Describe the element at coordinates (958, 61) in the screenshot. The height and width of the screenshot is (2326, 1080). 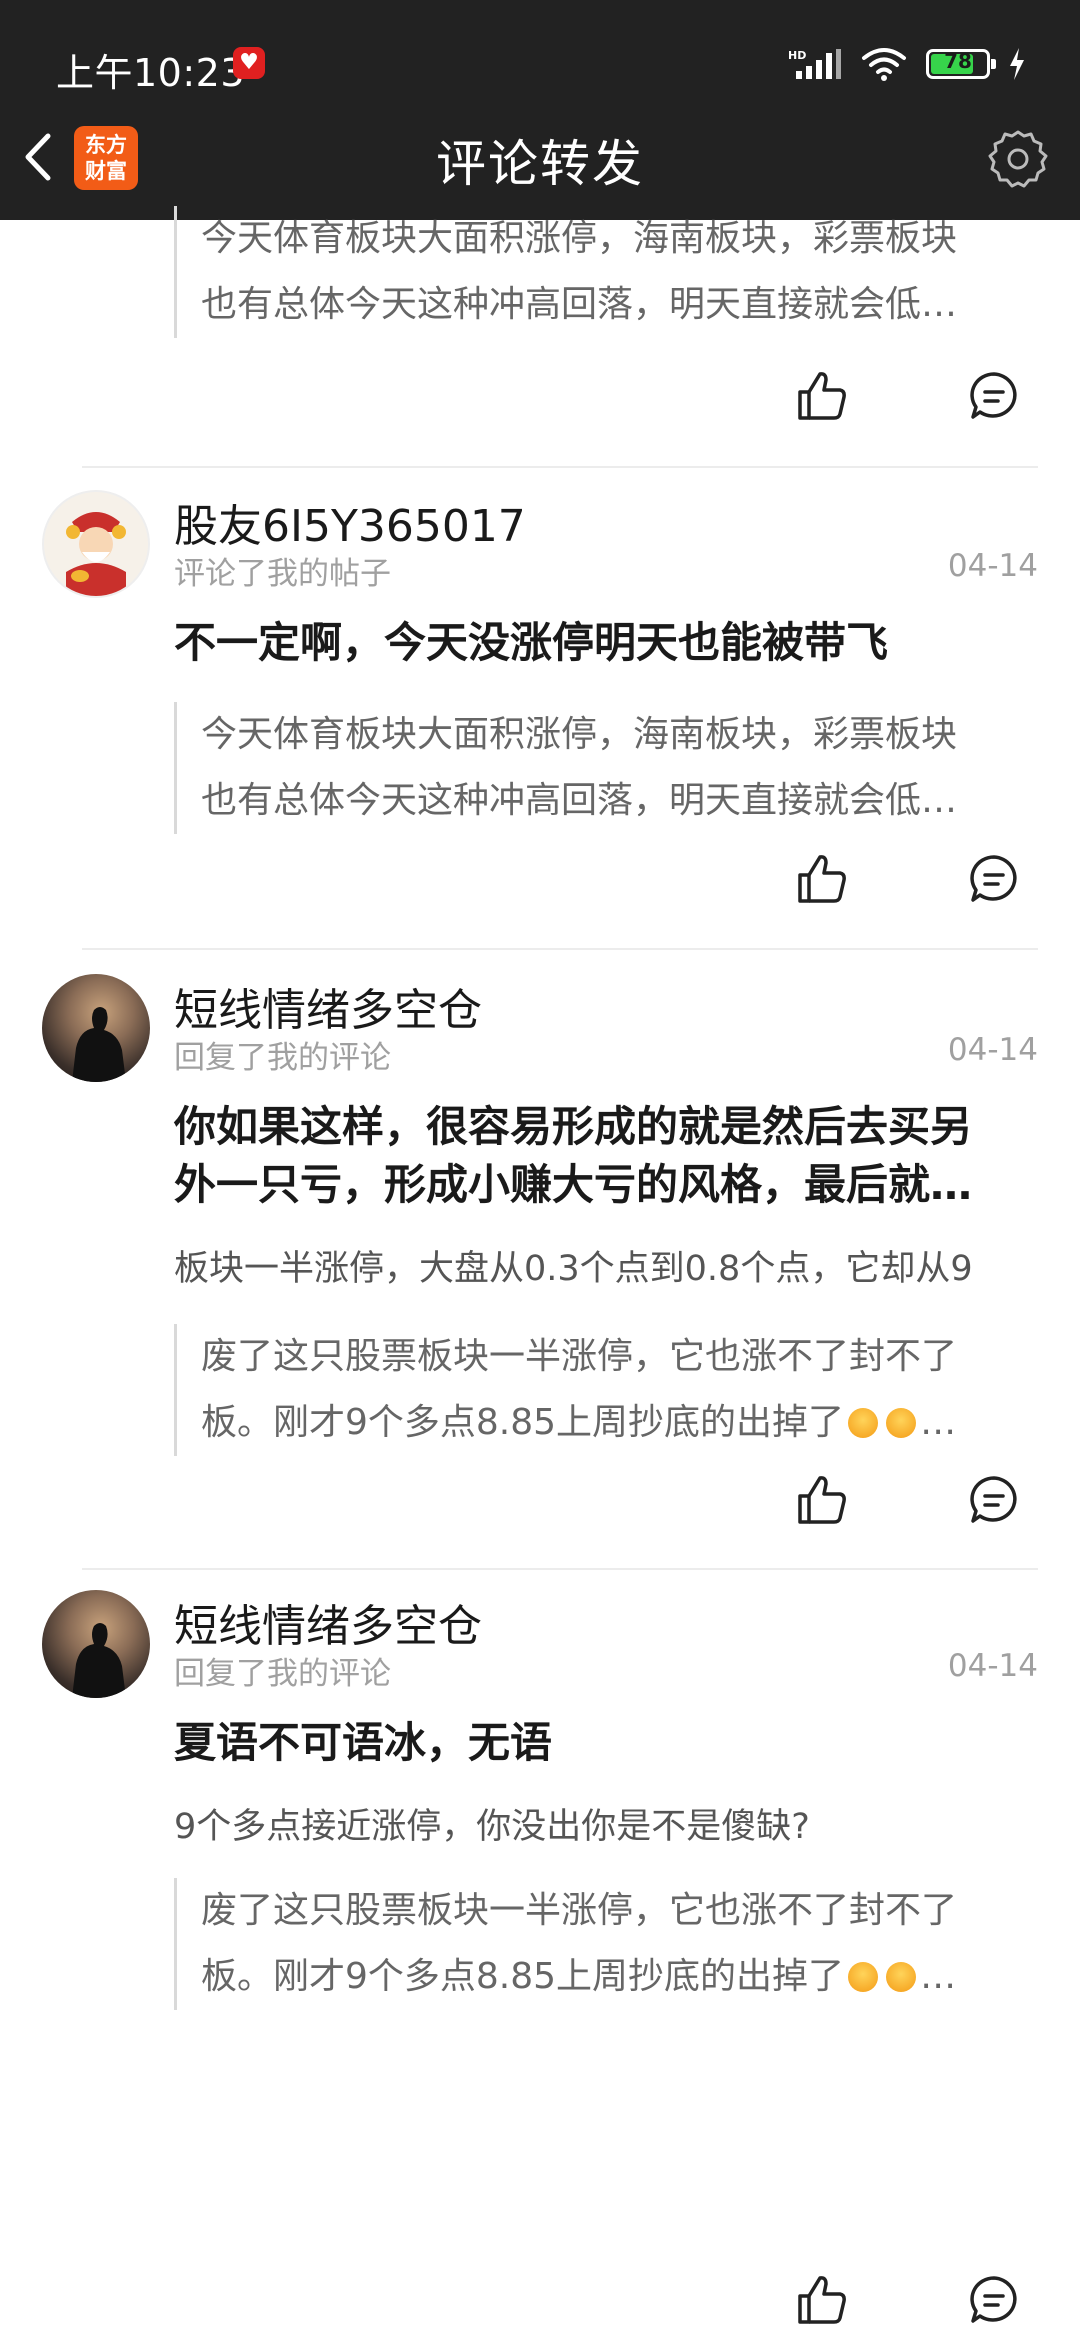
I see `battery-percent: 78` at that location.